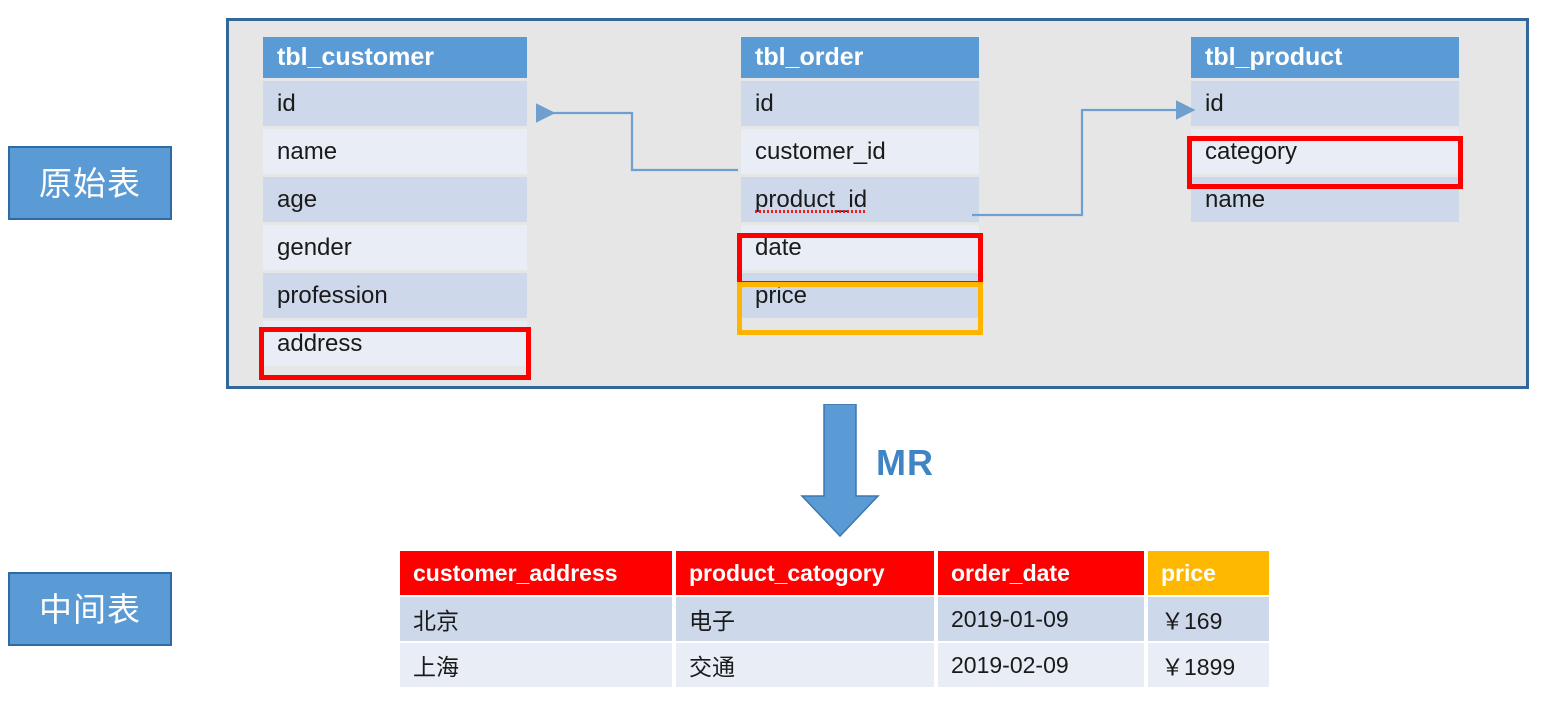  What do you see at coordinates (536, 573) in the screenshot?
I see `column-header-customer-address: customer_address` at bounding box center [536, 573].